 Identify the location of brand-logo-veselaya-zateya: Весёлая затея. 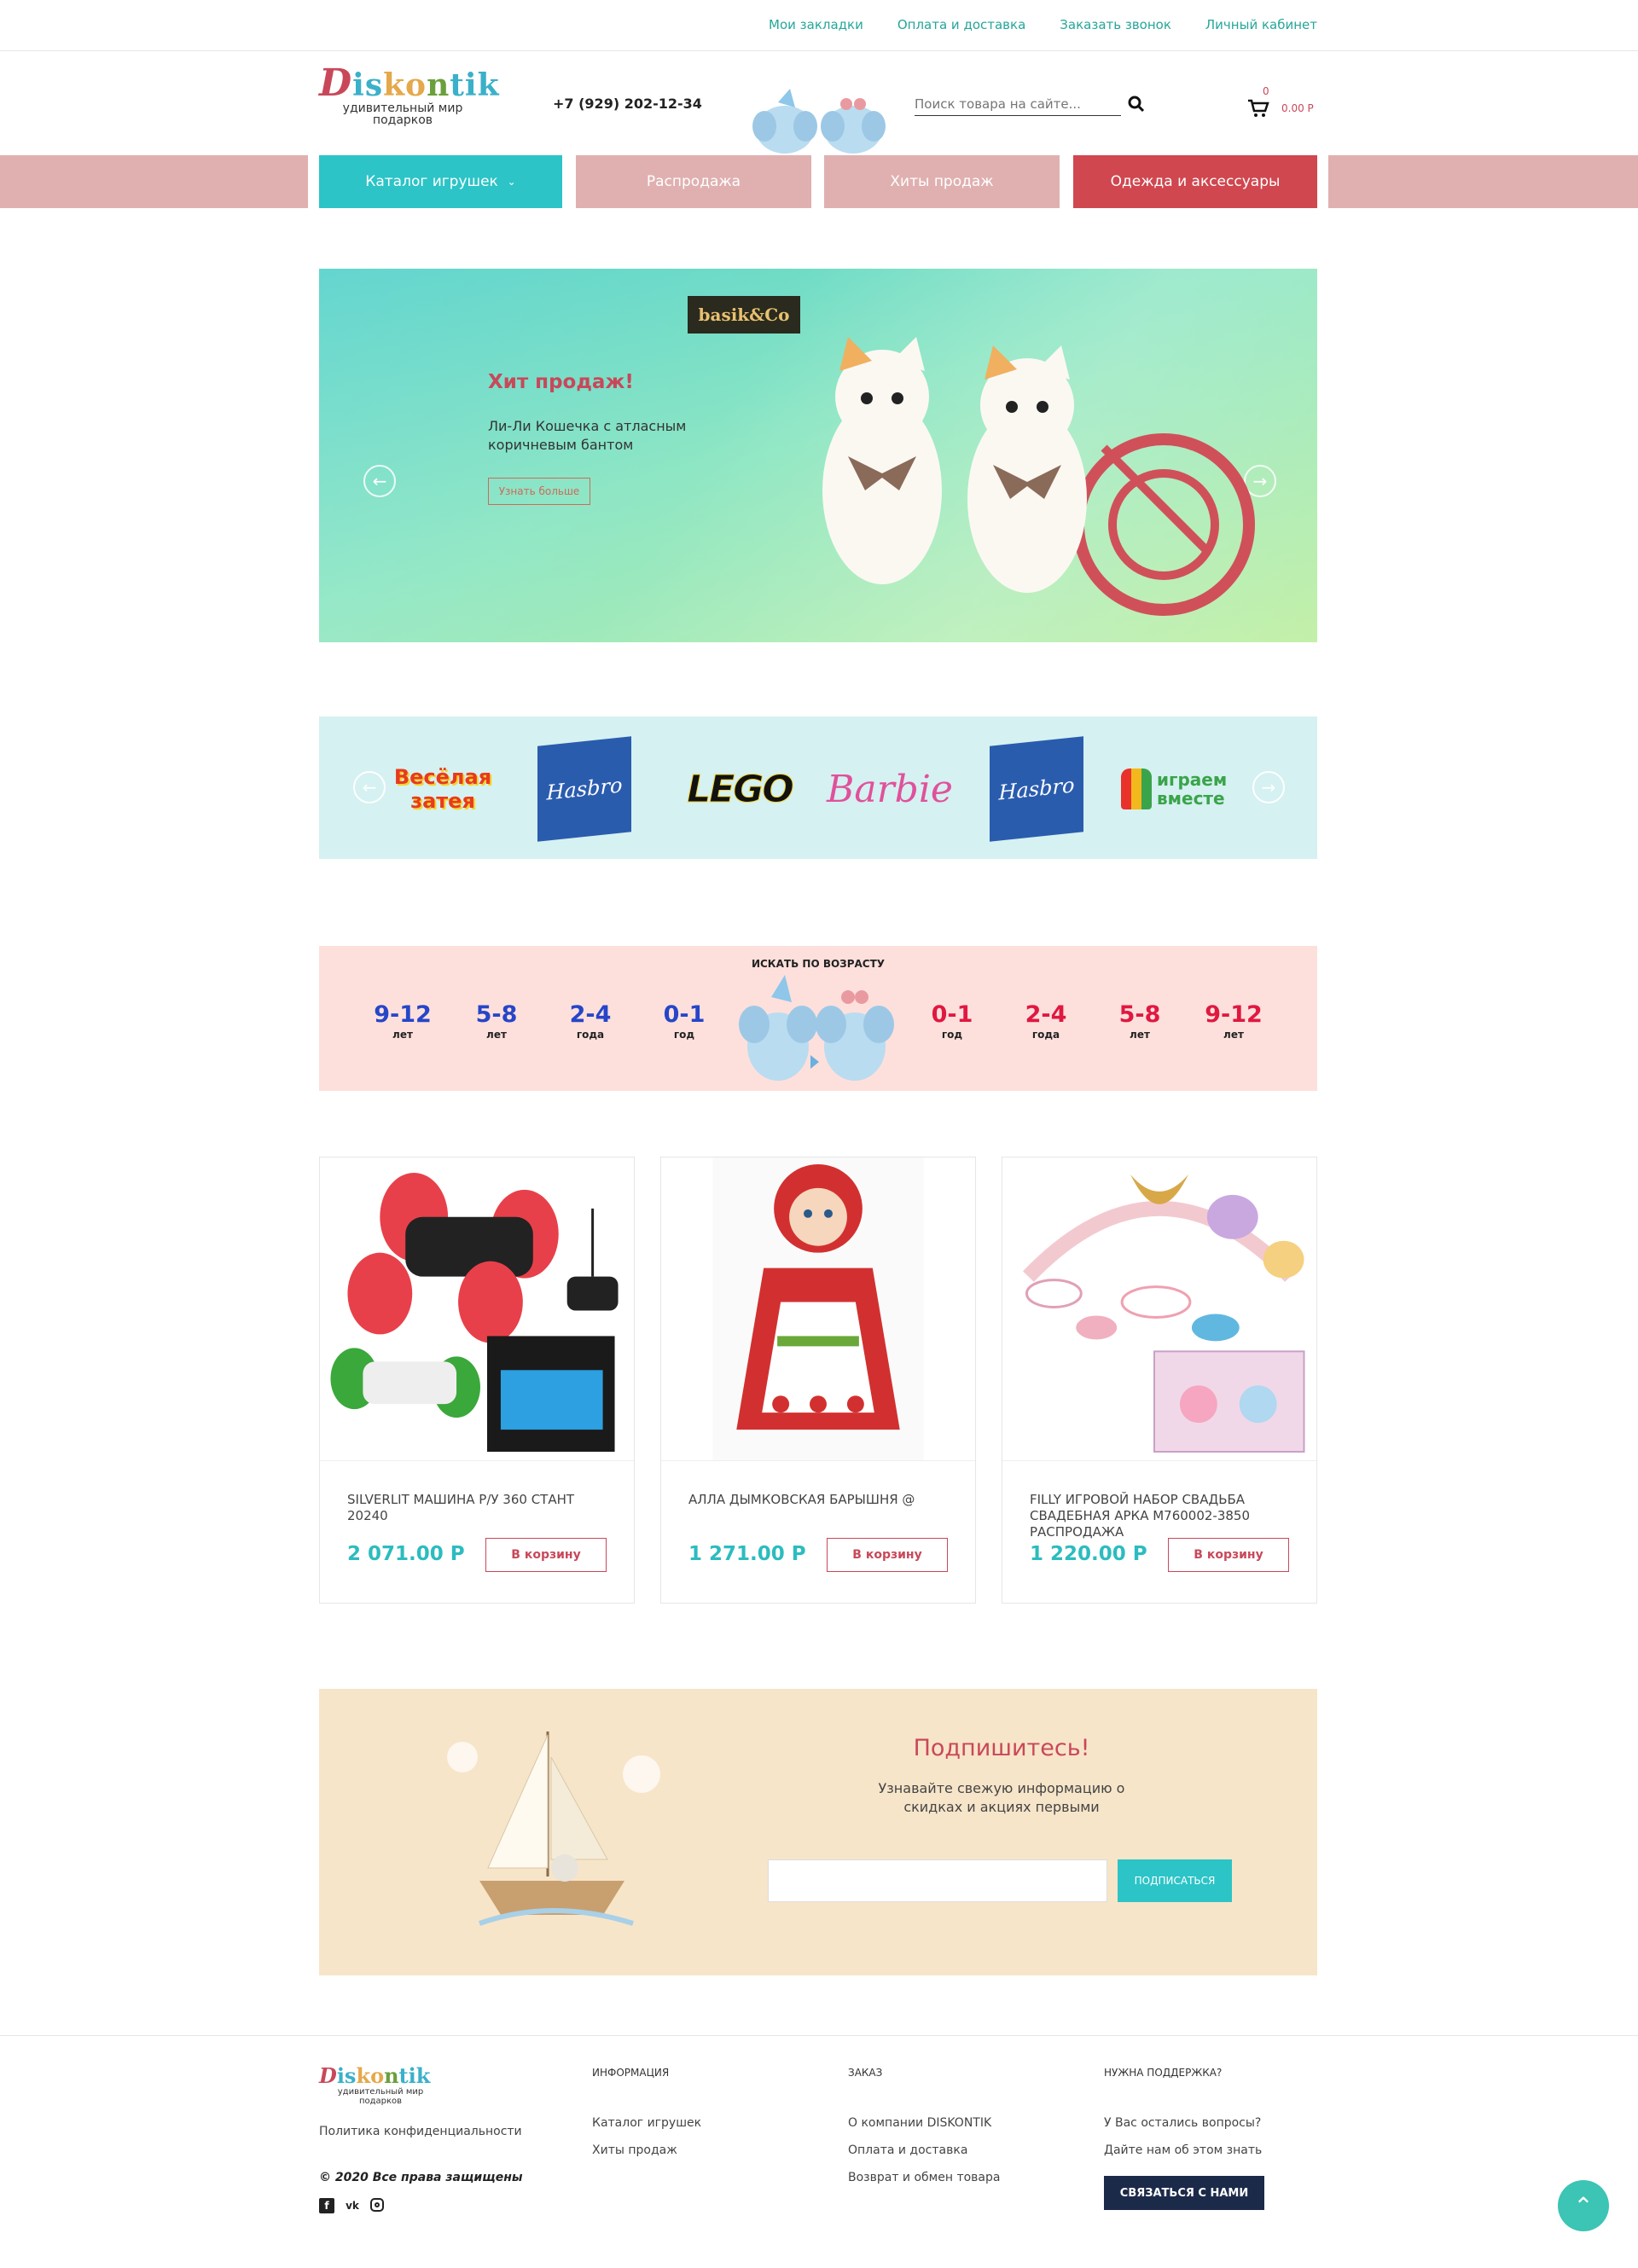
(442, 789).